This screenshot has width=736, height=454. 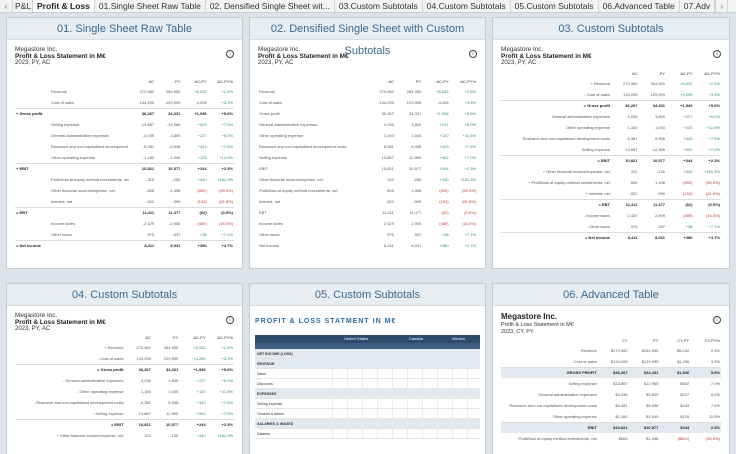 What do you see at coordinates (266, 364) in the screenshot?
I see `region-row-label: REVENUE` at bounding box center [266, 364].